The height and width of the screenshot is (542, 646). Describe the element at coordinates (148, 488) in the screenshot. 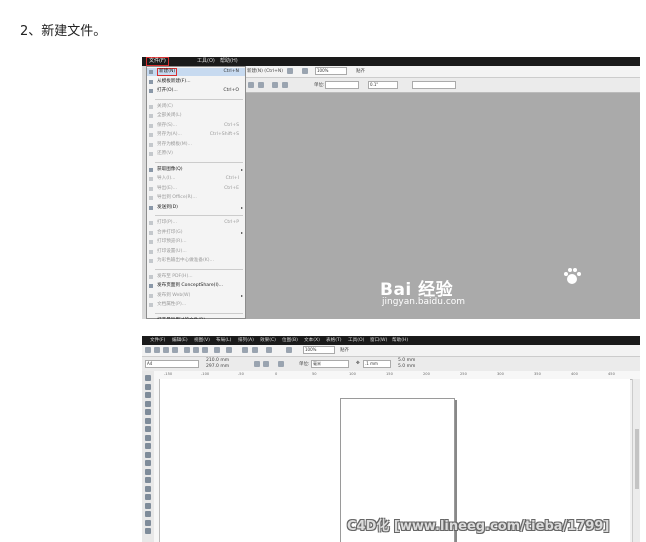

I see `connector-icon` at that location.